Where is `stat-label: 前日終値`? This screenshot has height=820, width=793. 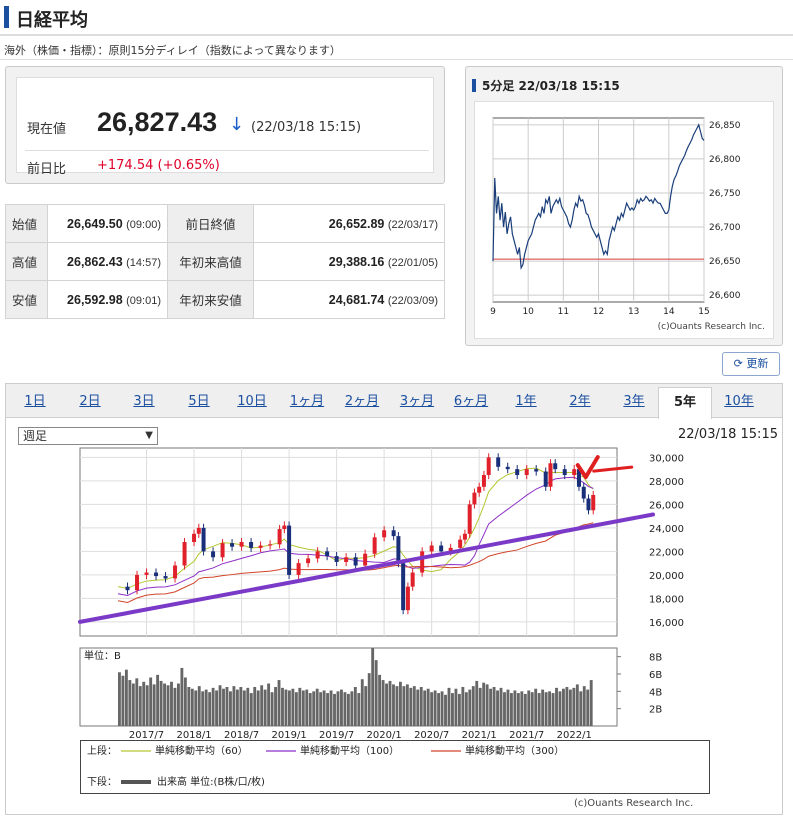
stat-label: 前日終値 is located at coordinates (210, 223).